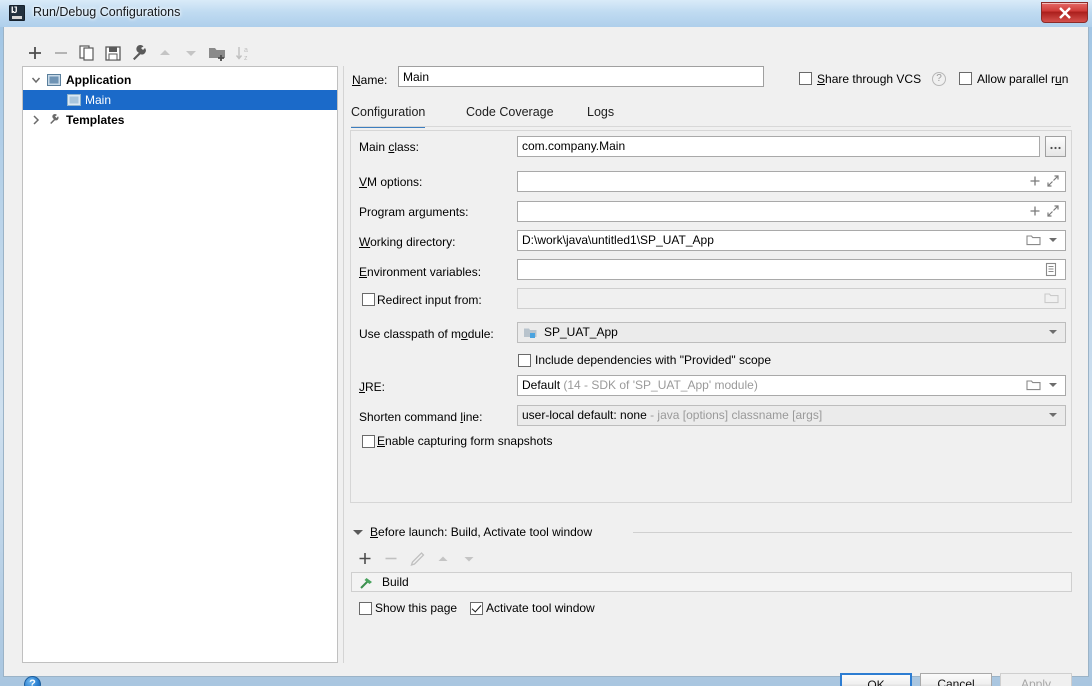  I want to click on minus-icon, so click(61, 53).